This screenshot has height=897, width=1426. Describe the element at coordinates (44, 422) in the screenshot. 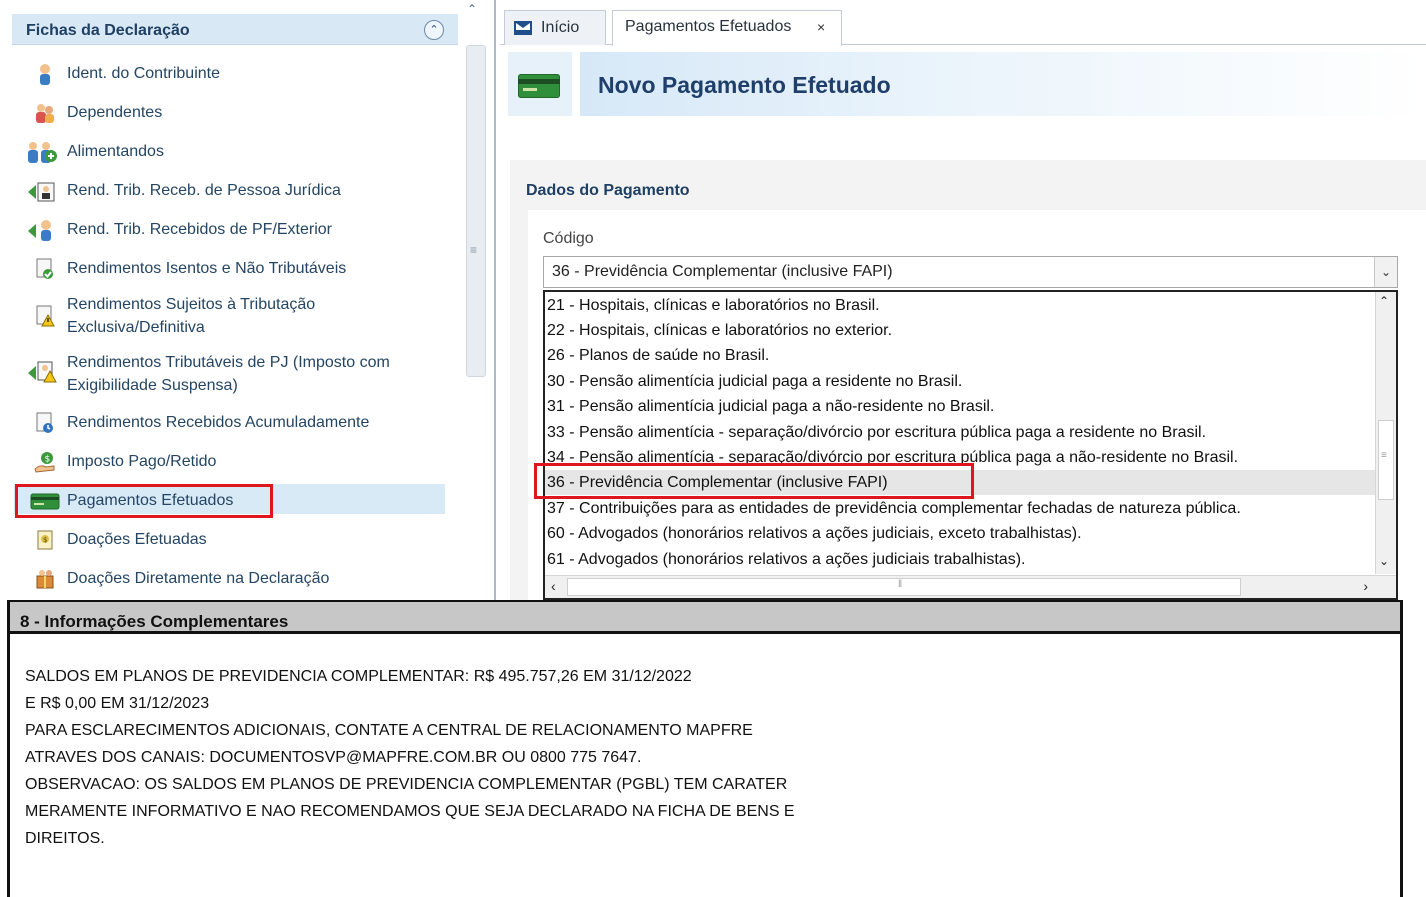

I see `document-clock-icon` at that location.